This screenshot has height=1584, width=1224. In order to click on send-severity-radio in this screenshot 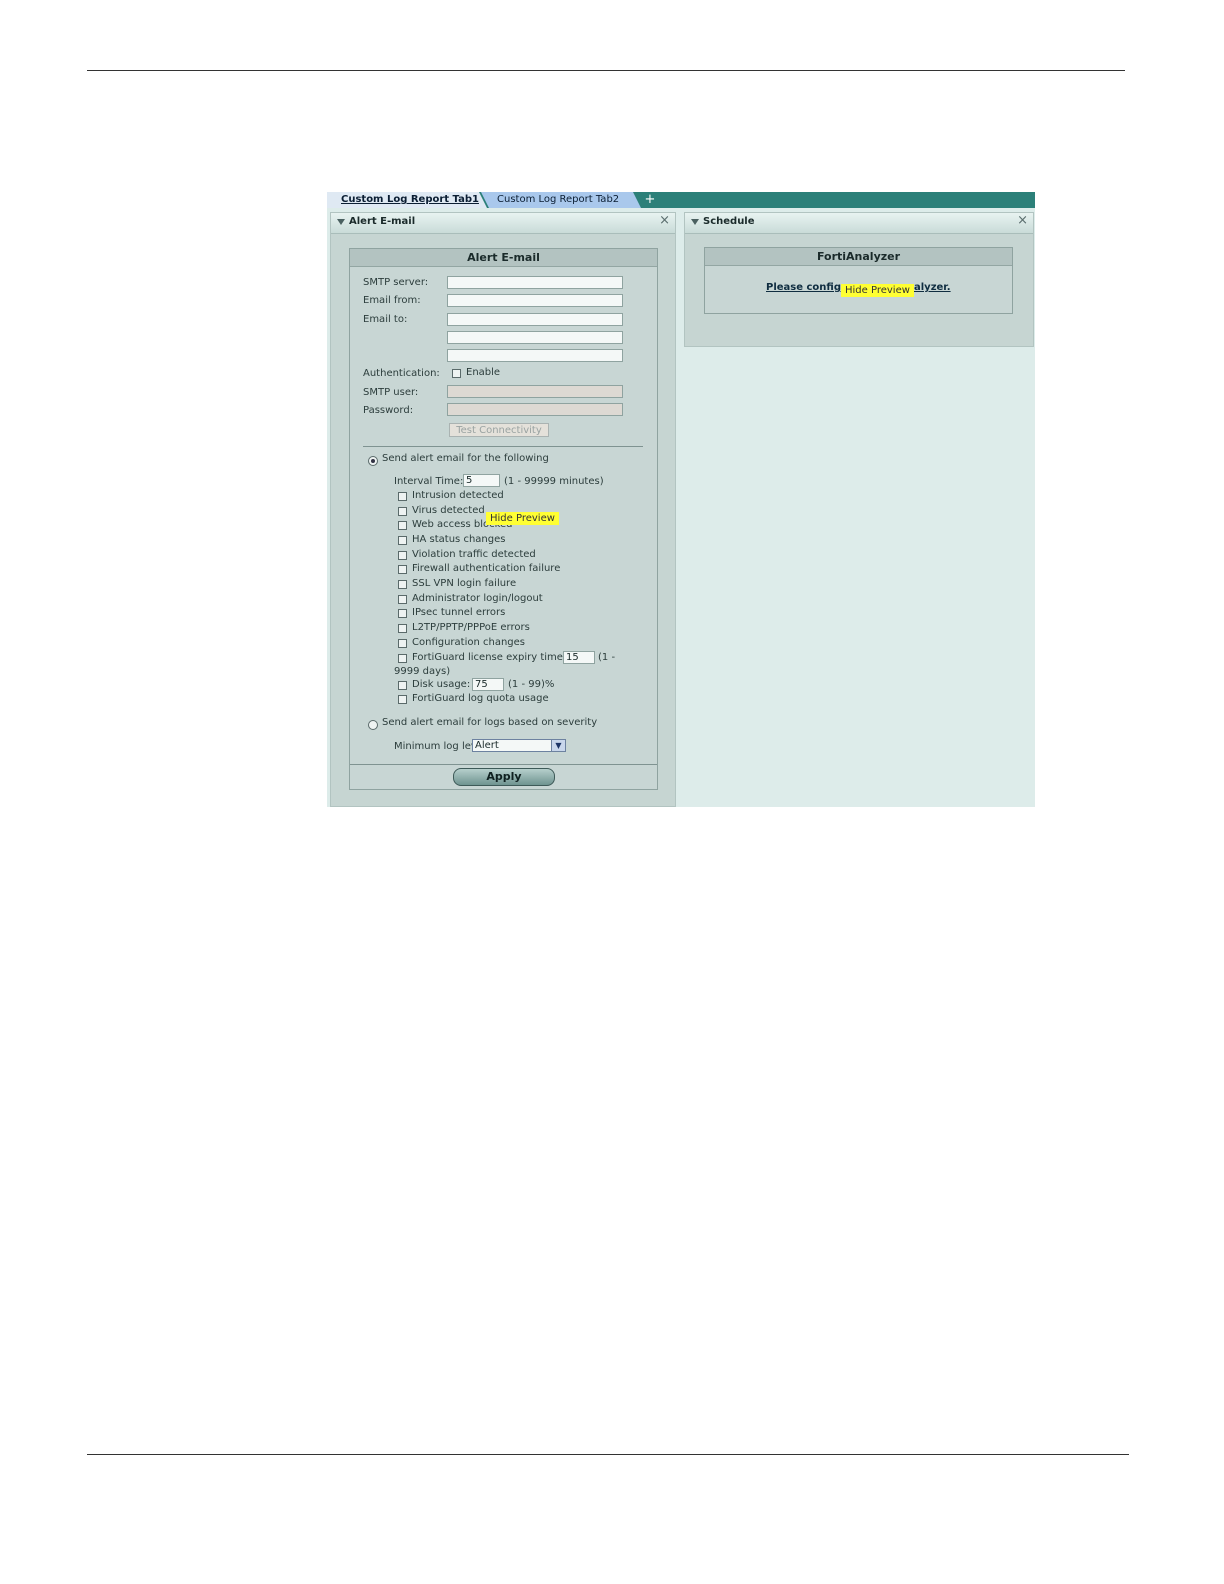, I will do `click(373, 725)`.